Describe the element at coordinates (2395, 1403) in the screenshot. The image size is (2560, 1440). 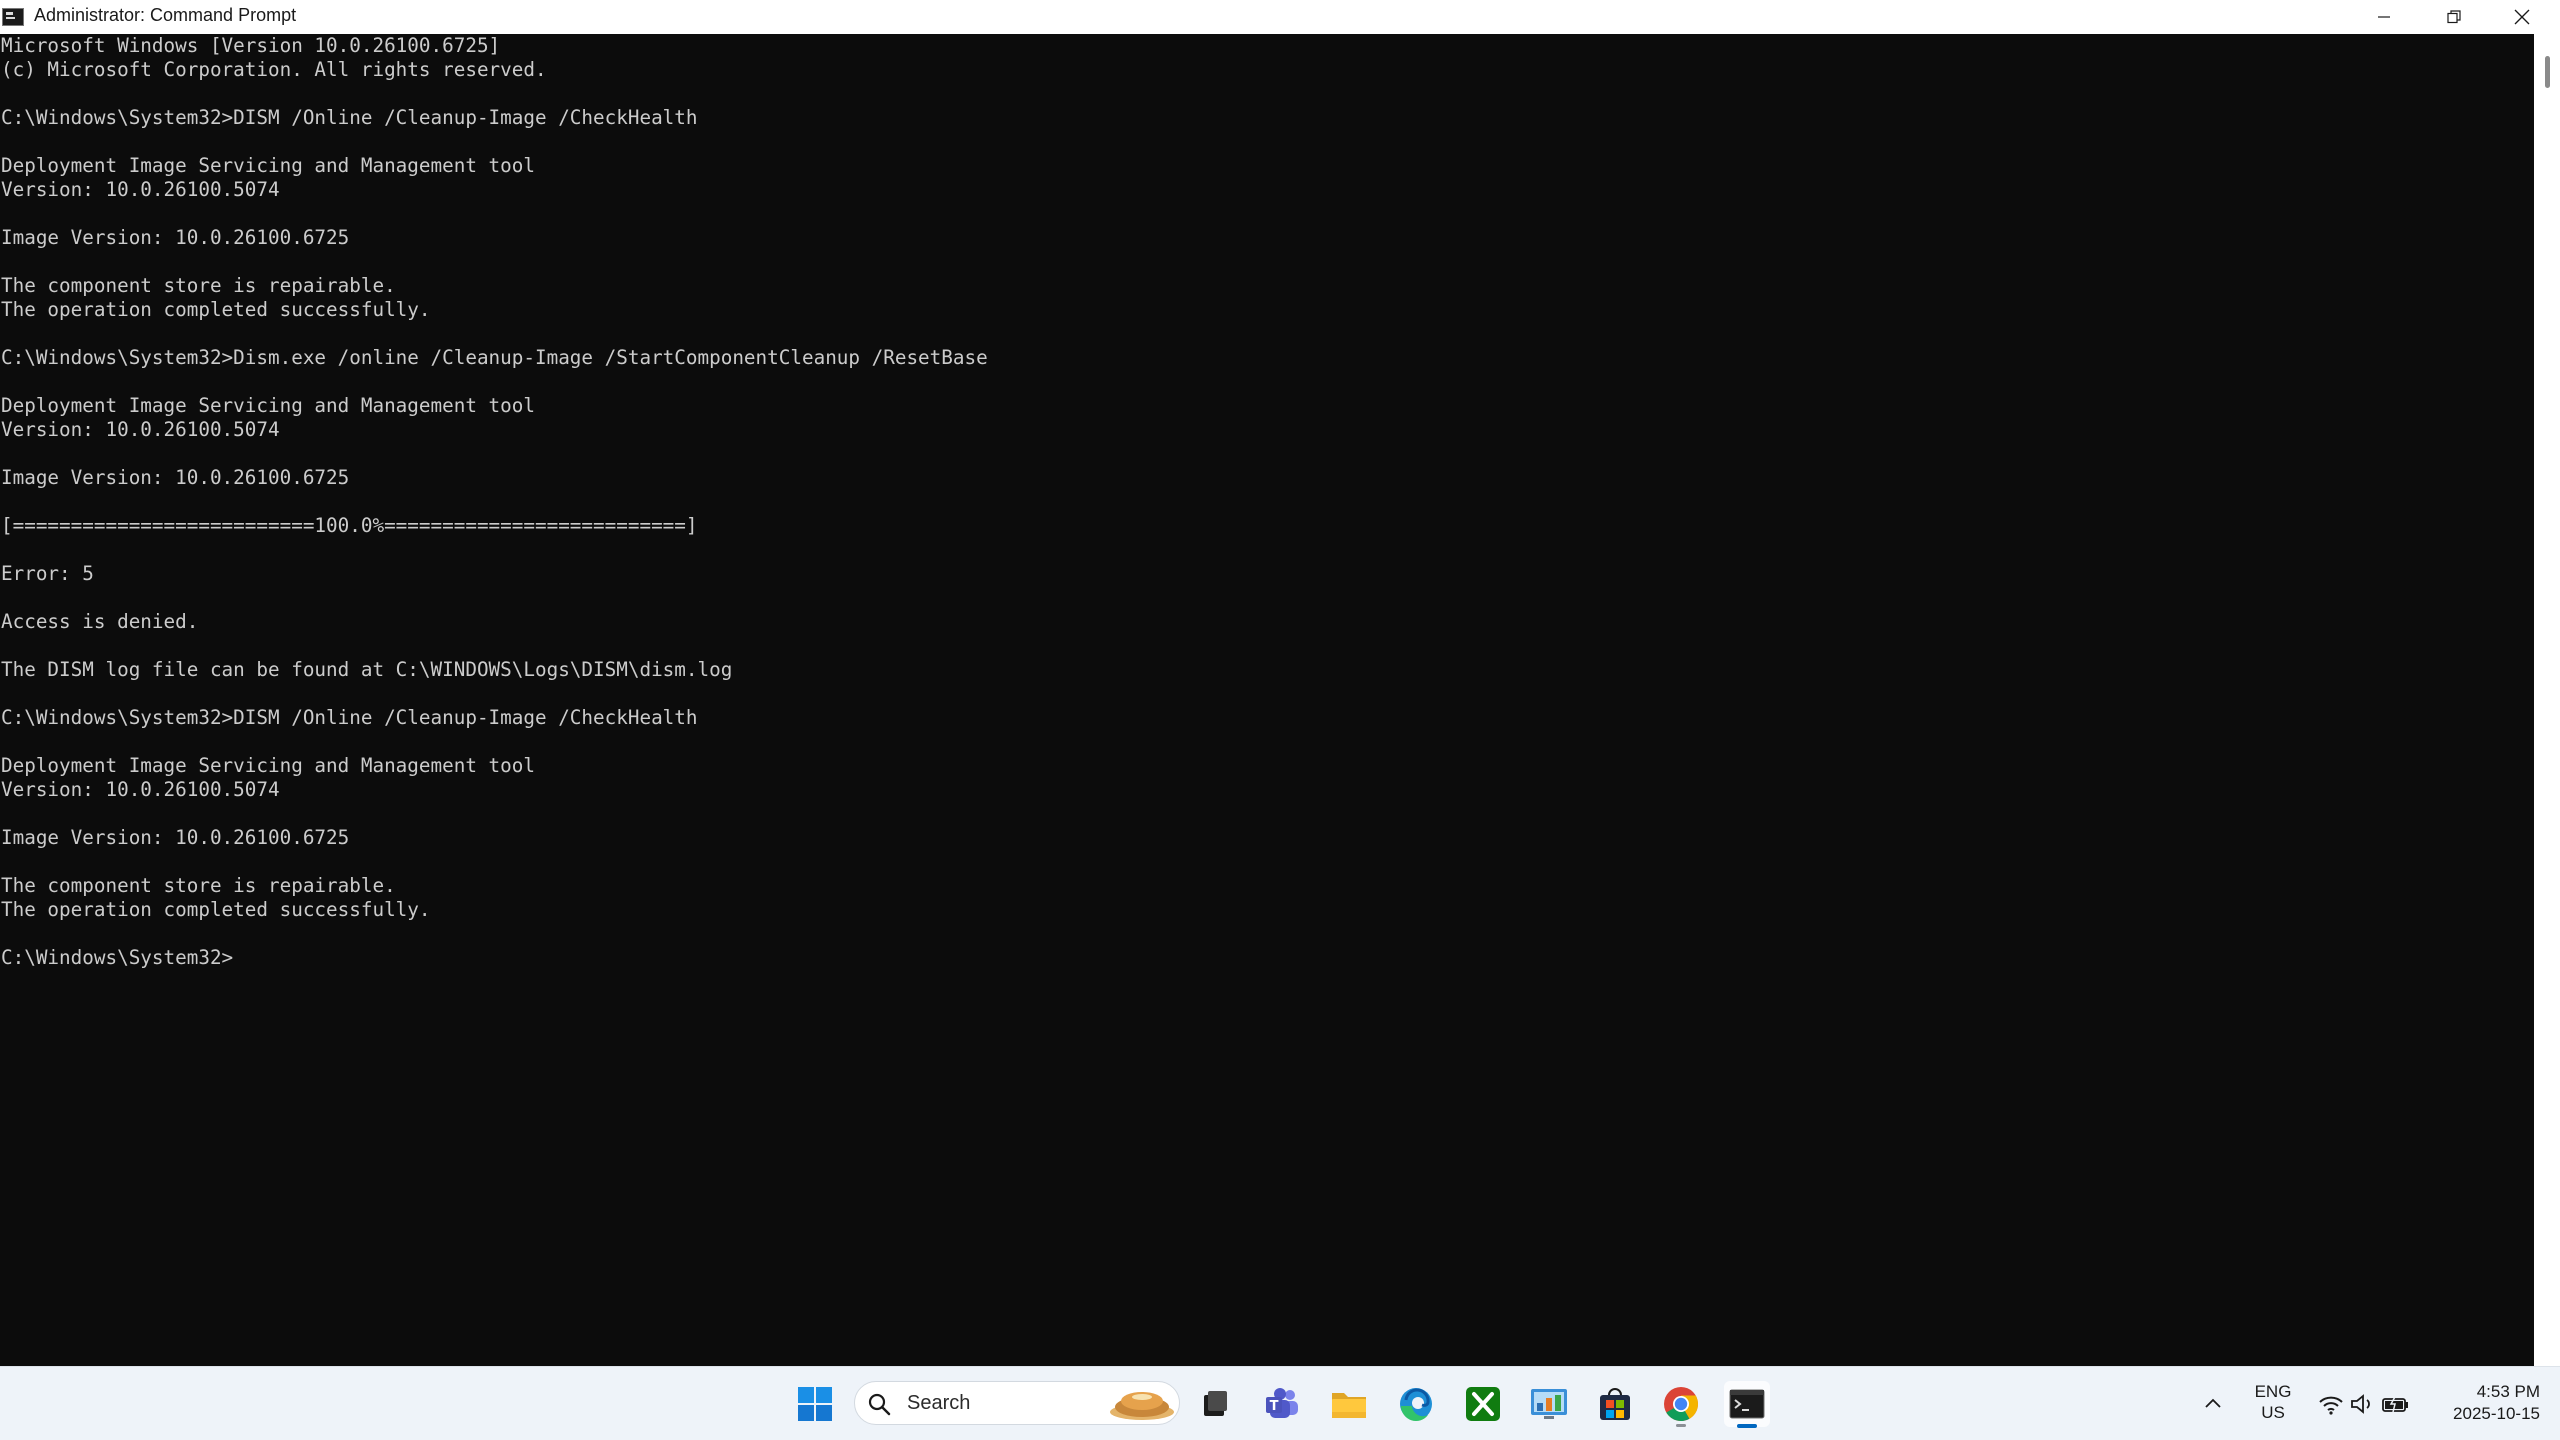
I see `battery-icon` at that location.